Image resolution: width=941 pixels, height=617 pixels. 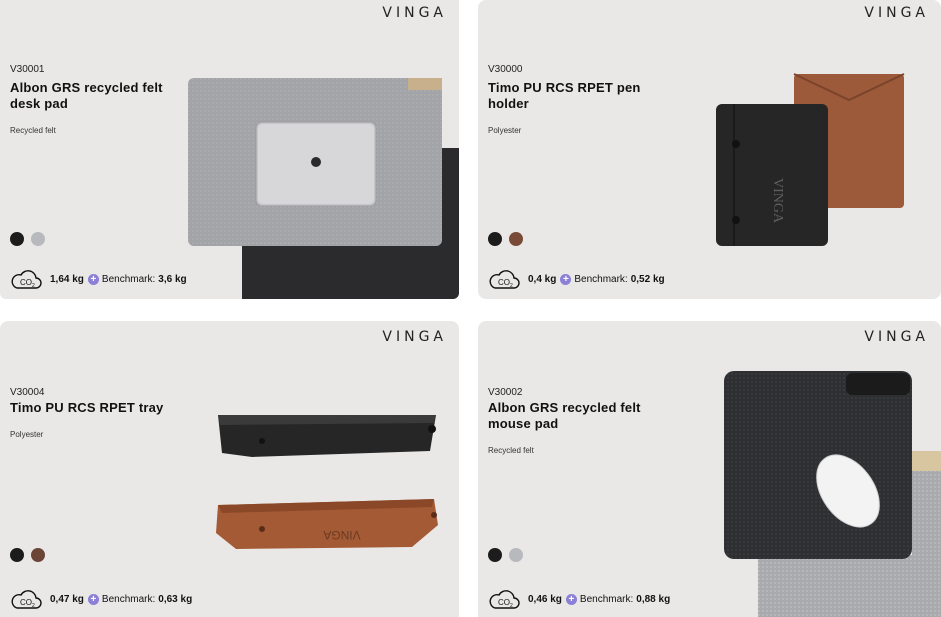 I want to click on co2-info: CO 2 0,4 kg + Benchmark: 0,52 kg, so click(x=576, y=279).